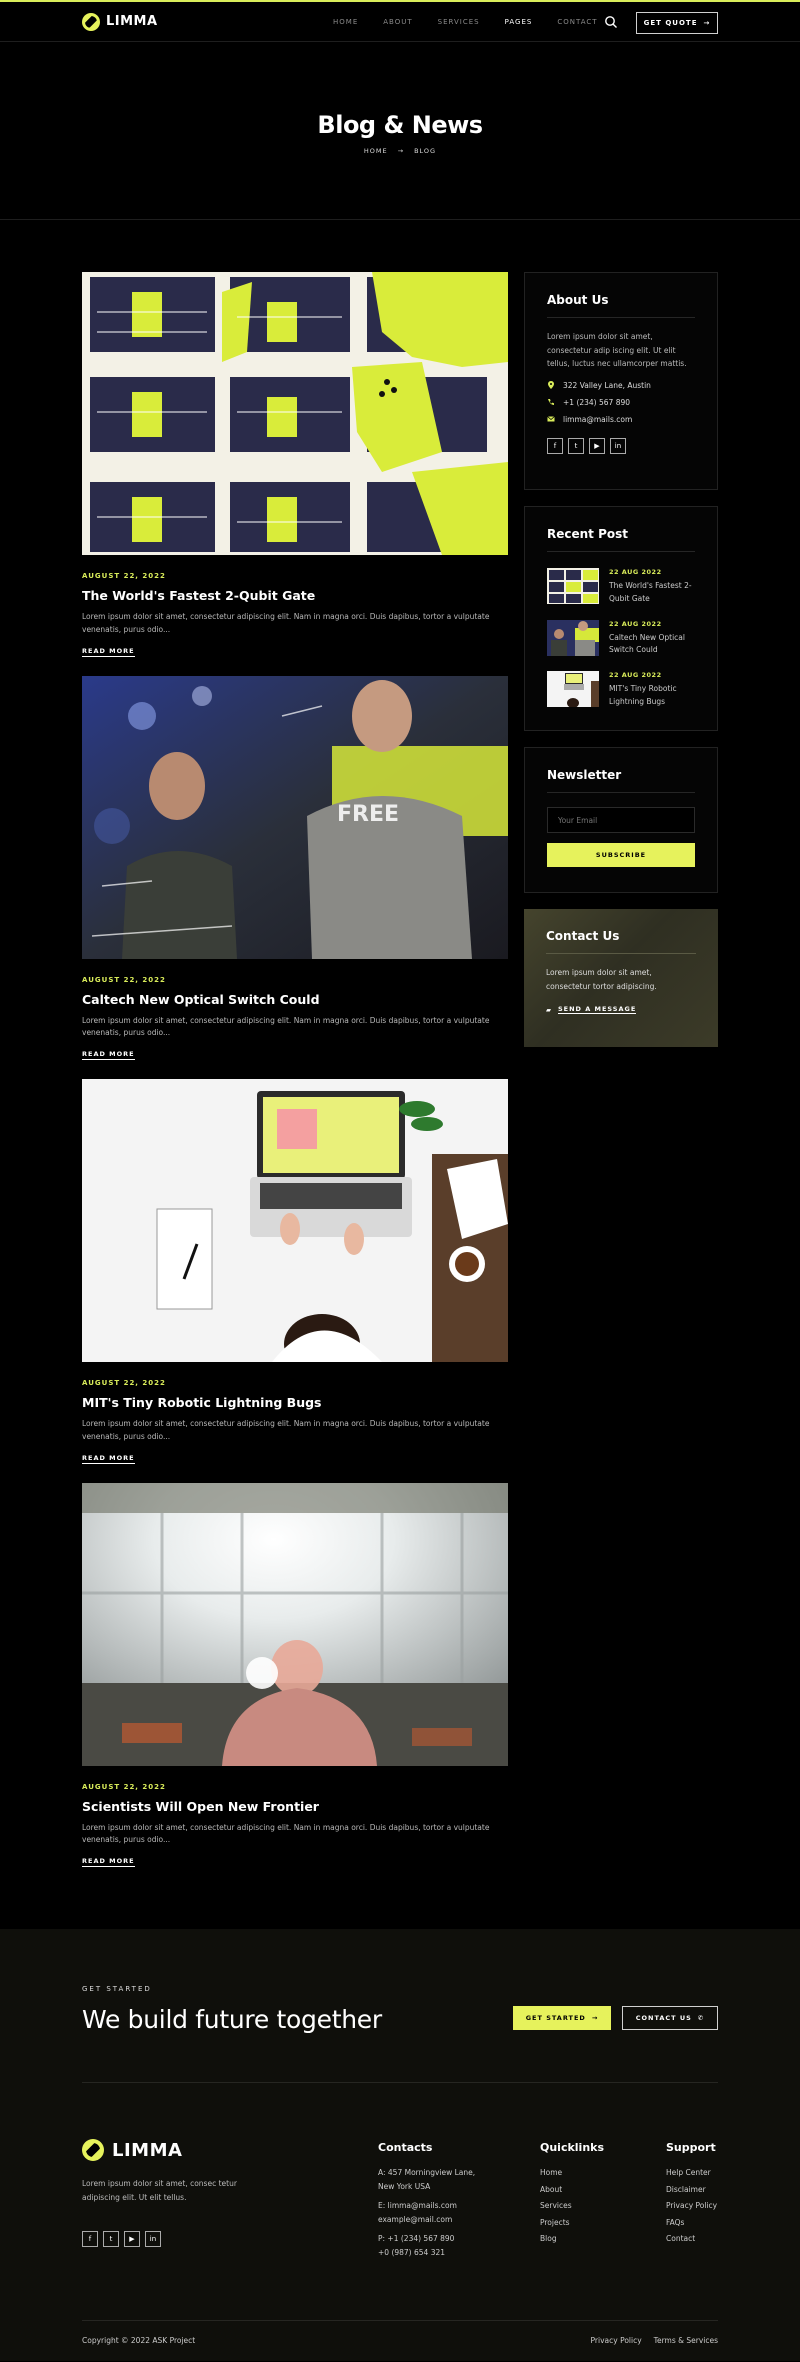 Image resolution: width=800 pixels, height=2362 pixels. Describe the element at coordinates (577, 22) in the screenshot. I see `nav-contact: CONTACT` at that location.